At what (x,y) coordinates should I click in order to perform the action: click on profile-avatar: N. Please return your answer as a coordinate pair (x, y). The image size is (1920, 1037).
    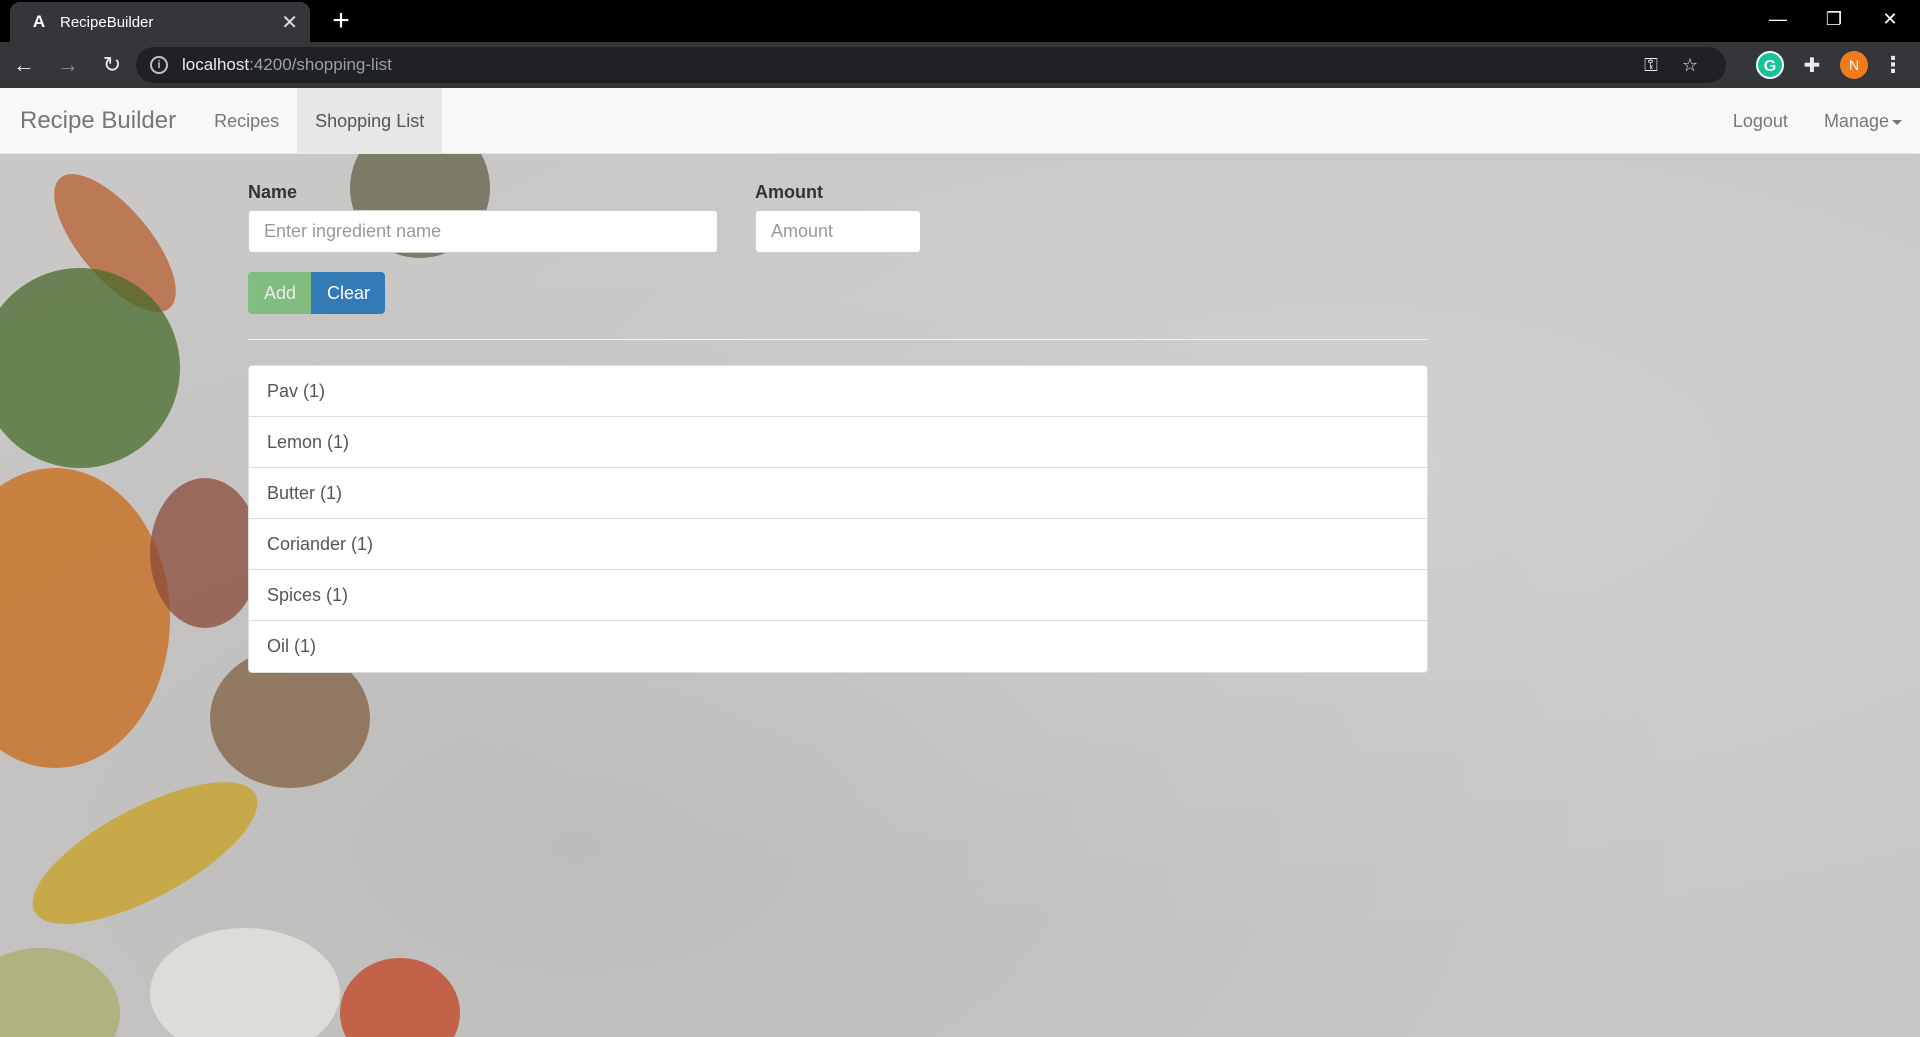
    Looking at the image, I should click on (1854, 65).